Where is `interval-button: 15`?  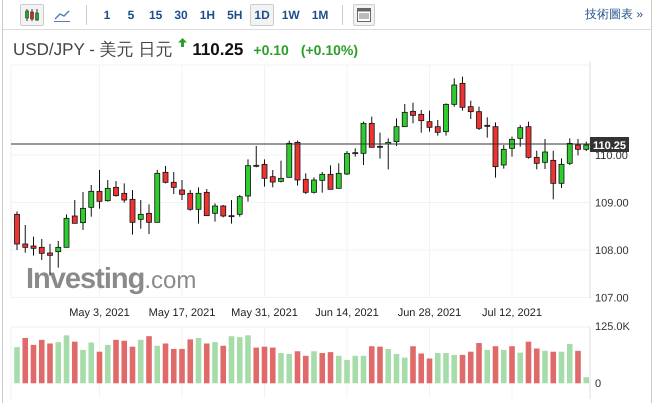
interval-button: 15 is located at coordinates (155, 15).